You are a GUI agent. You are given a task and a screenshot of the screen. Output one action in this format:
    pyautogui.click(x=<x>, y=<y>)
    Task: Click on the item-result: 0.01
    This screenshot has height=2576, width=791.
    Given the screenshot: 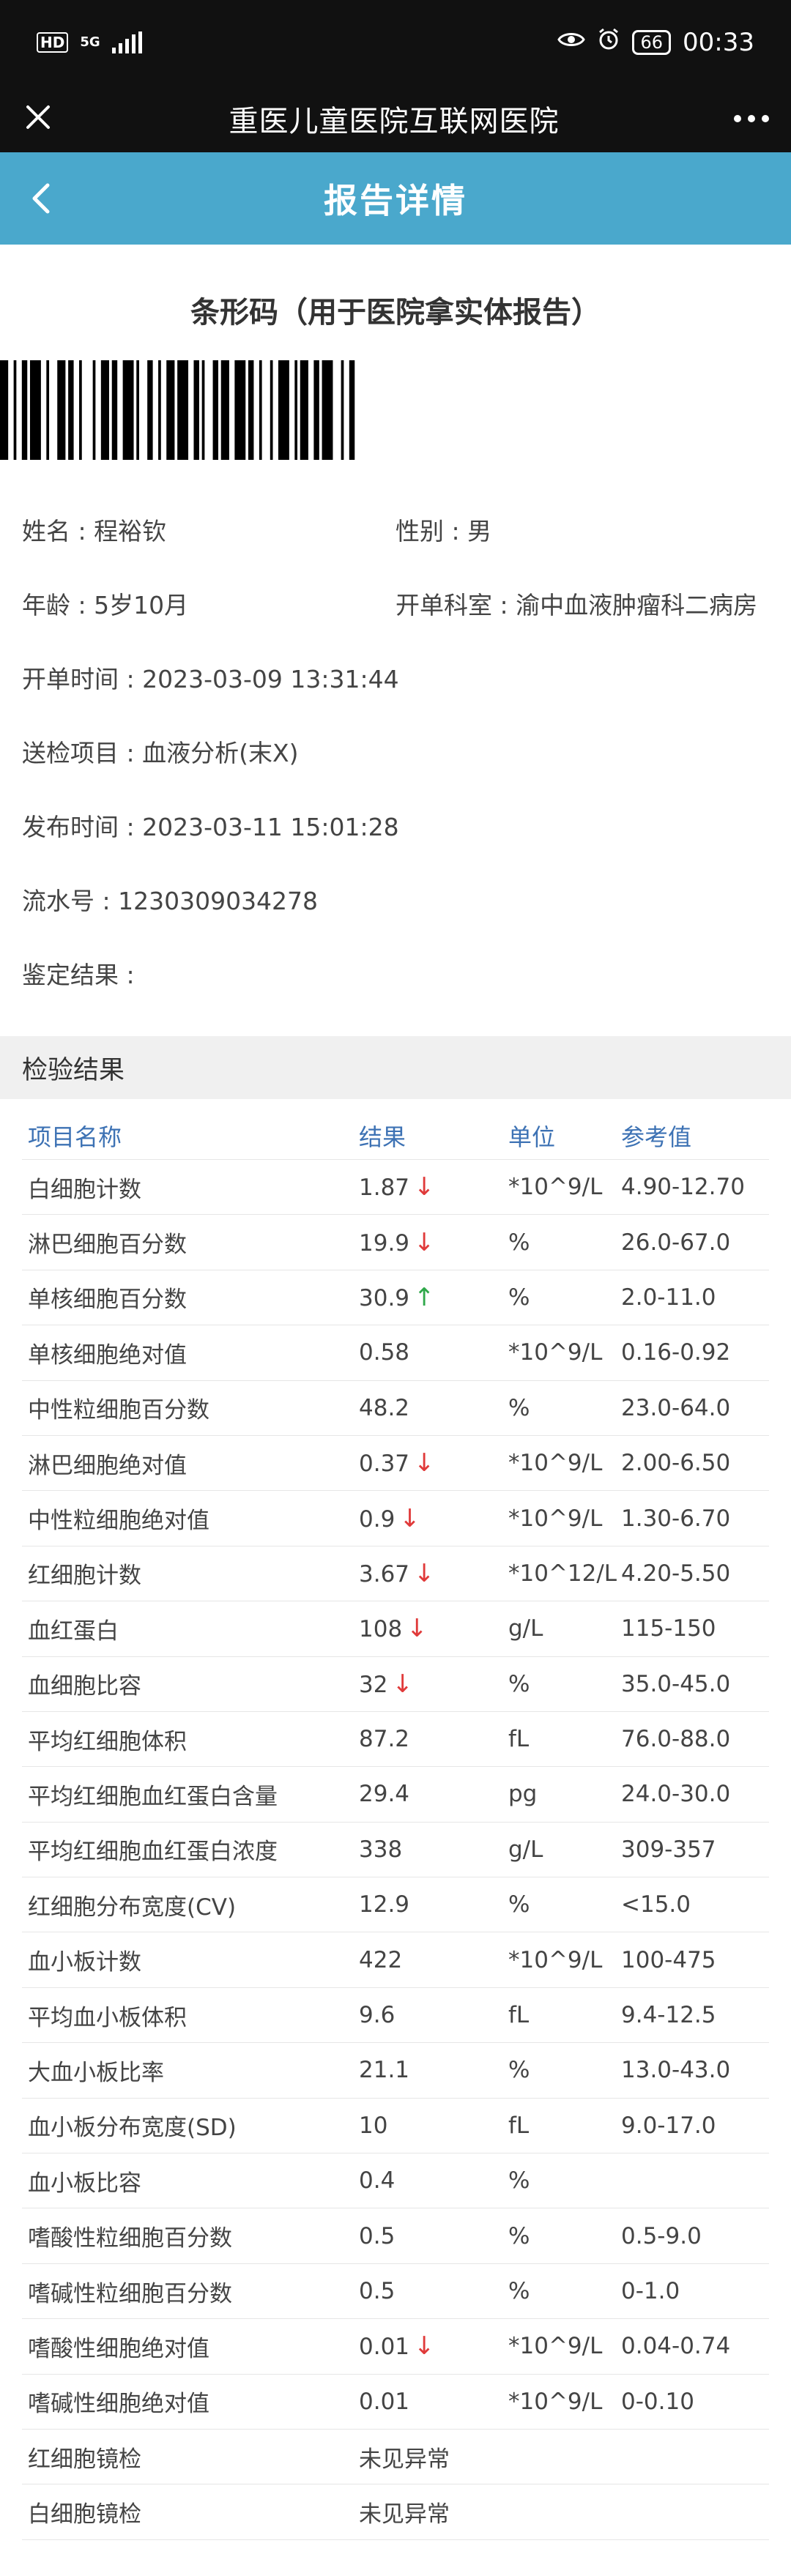 What is the action you would take?
    pyautogui.click(x=433, y=2402)
    